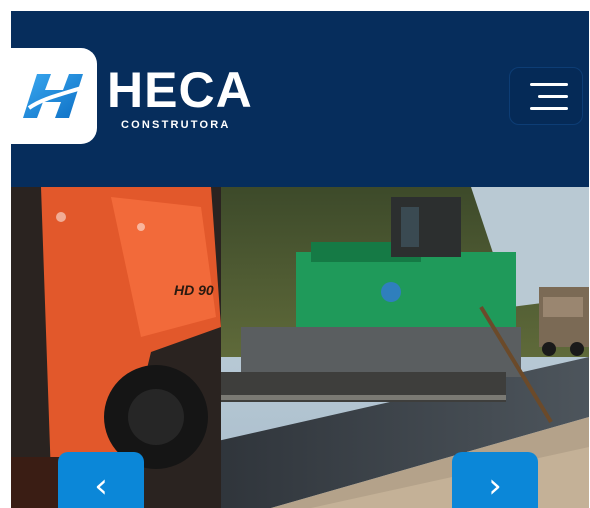 The height and width of the screenshot is (508, 590). Describe the element at coordinates (495, 480) in the screenshot. I see `next-slide-button: ›` at that location.